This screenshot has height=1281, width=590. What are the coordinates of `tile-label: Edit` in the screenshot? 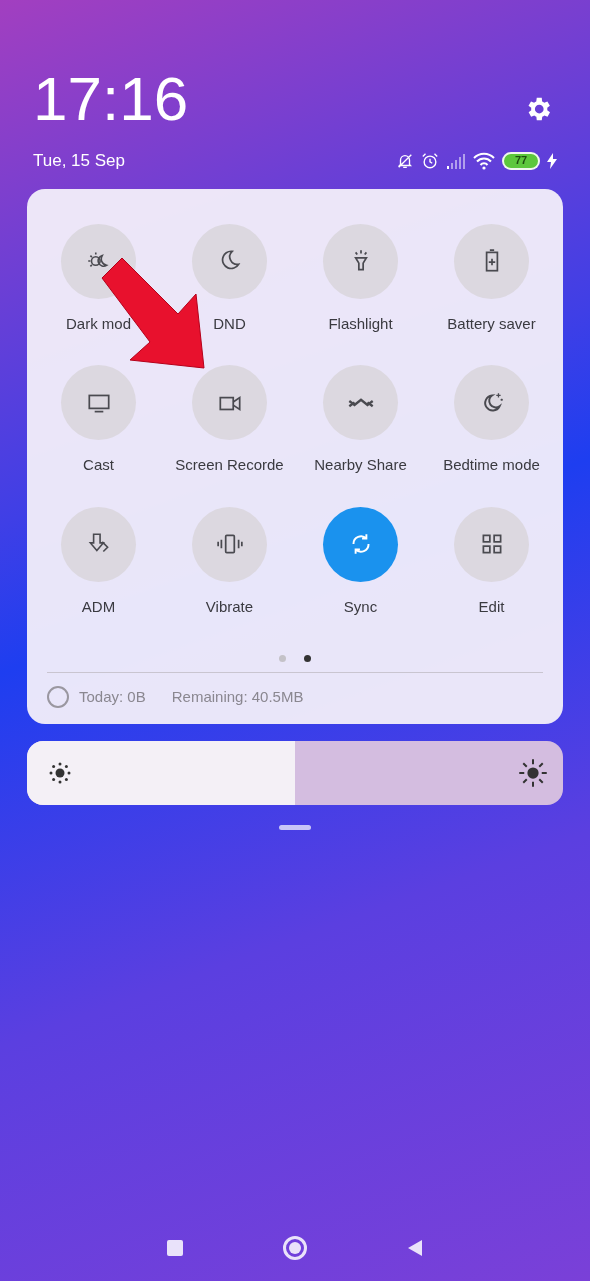 It's located at (491, 606).